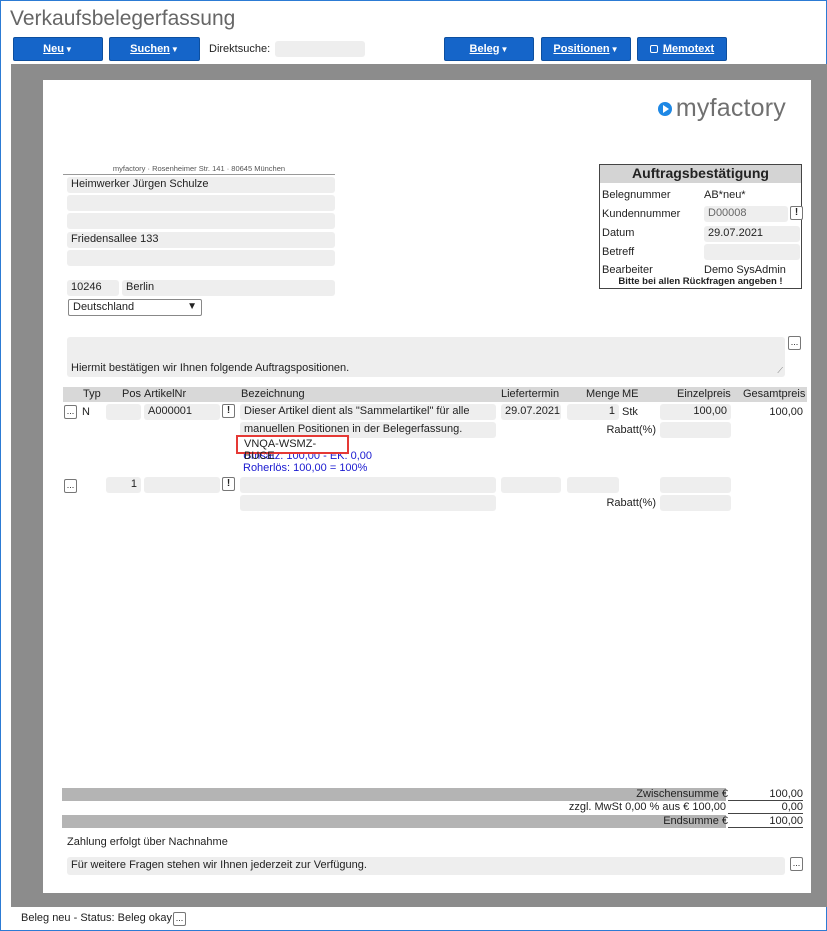 This screenshot has height=931, width=827. What do you see at coordinates (201, 185) in the screenshot?
I see `address-name-field: Heimwerker Jürgen Schulze` at bounding box center [201, 185].